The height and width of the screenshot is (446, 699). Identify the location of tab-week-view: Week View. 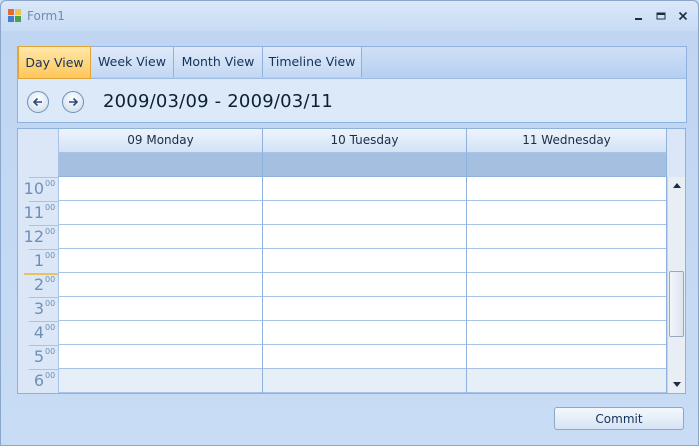
(132, 62).